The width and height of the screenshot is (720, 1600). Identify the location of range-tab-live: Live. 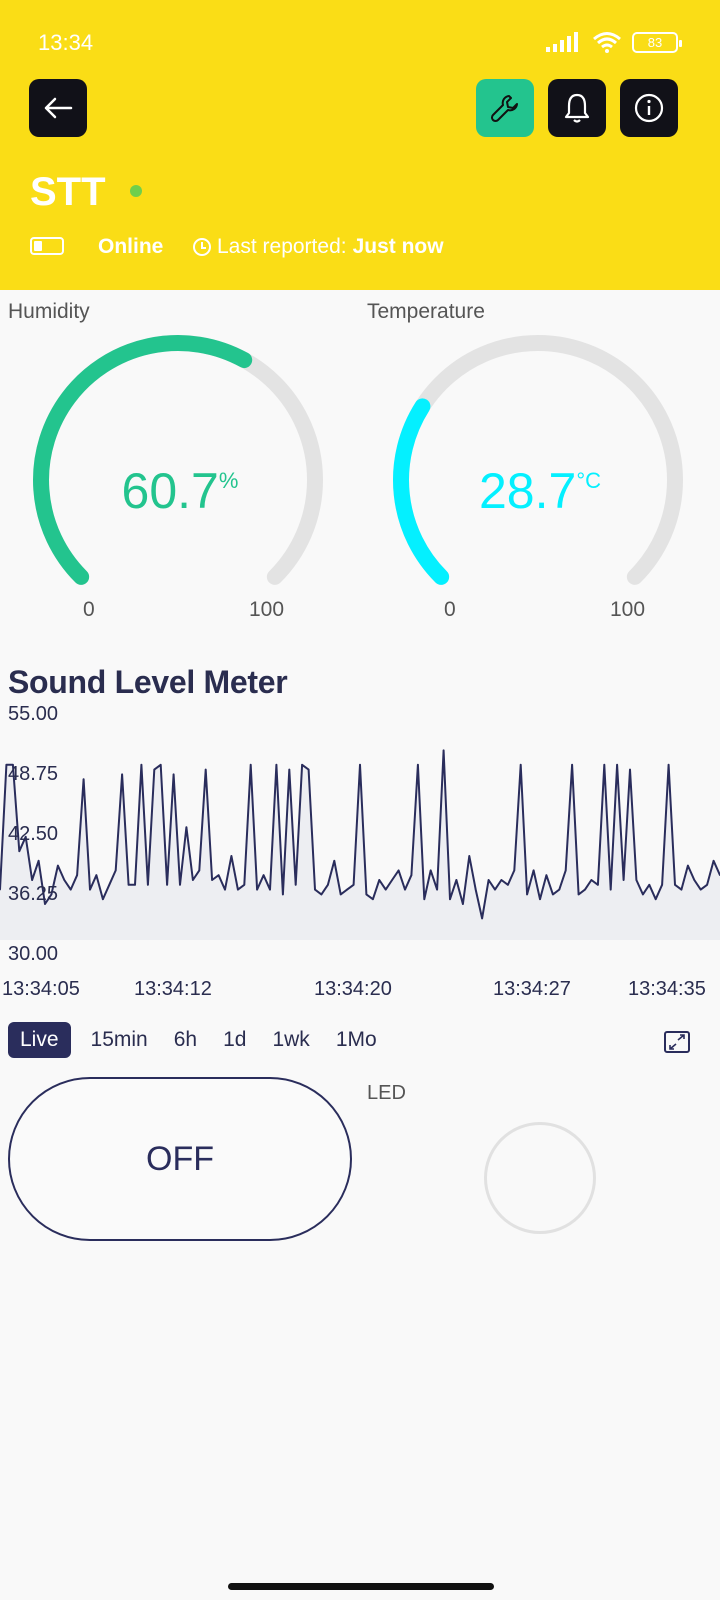
(39, 1040).